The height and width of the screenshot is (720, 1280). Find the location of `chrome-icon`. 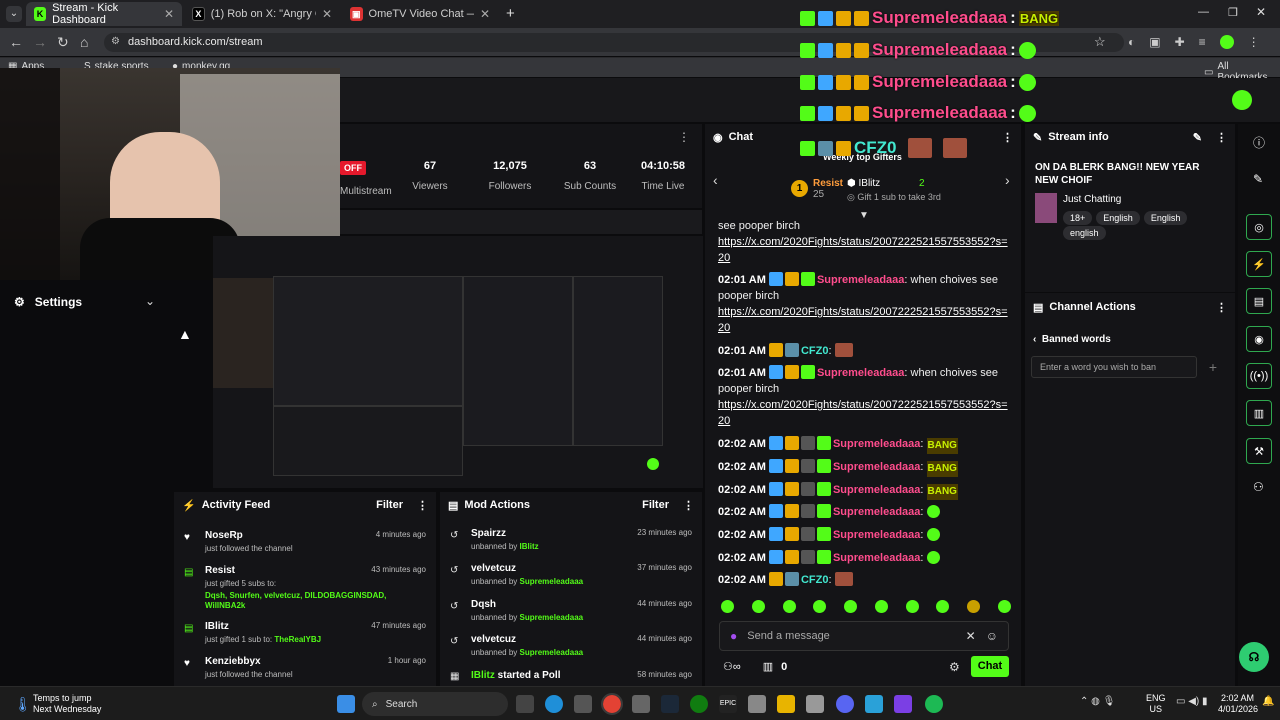

chrome-icon is located at coordinates (612, 704).